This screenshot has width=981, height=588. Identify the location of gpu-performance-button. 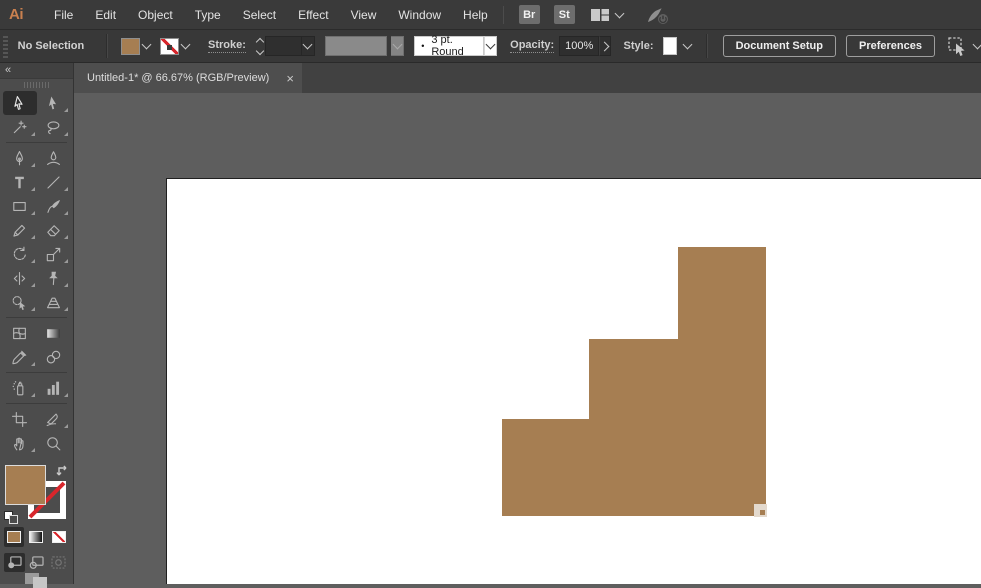
(658, 15).